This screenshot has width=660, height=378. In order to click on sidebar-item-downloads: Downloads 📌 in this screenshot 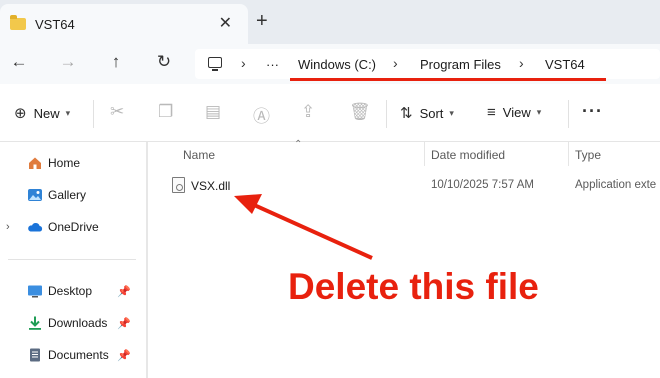, I will do `click(70, 323)`.